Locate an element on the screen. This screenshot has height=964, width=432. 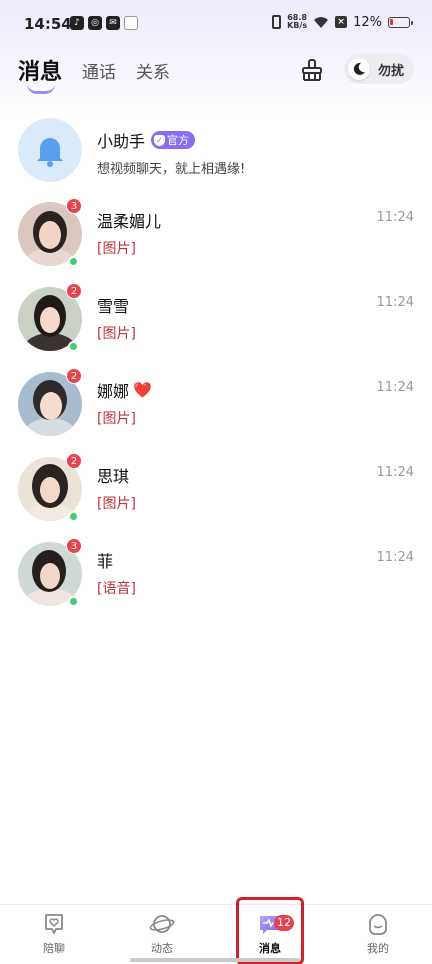
network-speed-unit: KB/s is located at coordinates (297, 25).